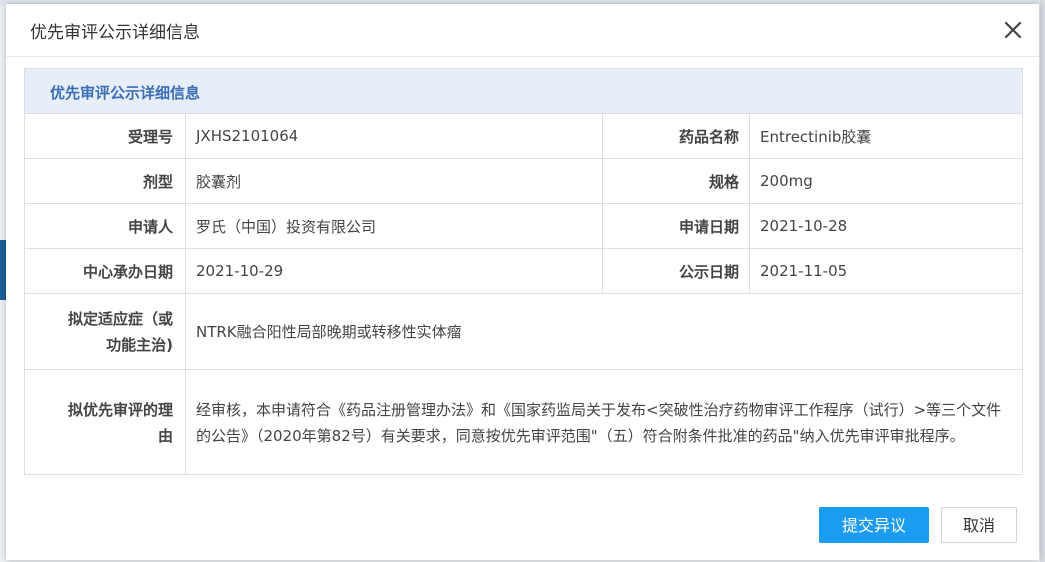  Describe the element at coordinates (394, 181) in the screenshot. I see `dosage-form-value: 胶囊剂` at that location.